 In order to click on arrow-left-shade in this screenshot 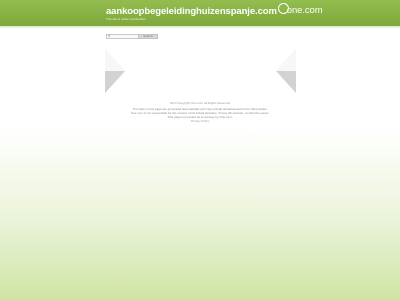, I will do `click(115, 82)`.